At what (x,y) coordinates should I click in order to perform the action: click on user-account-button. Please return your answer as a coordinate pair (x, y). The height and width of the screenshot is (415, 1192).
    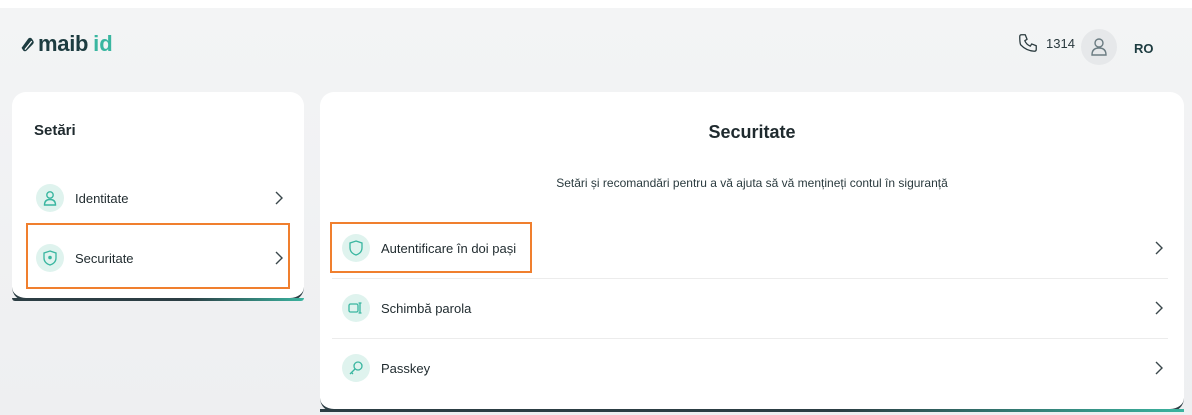
    Looking at the image, I should click on (1099, 47).